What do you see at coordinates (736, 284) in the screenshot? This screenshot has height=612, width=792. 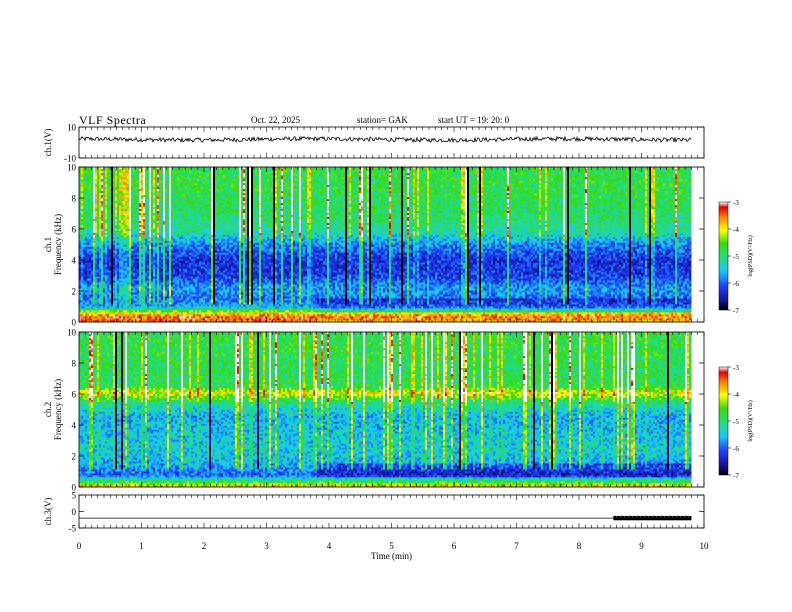 I see `ch1-spectrogram-colorbar-tick: -6` at bounding box center [736, 284].